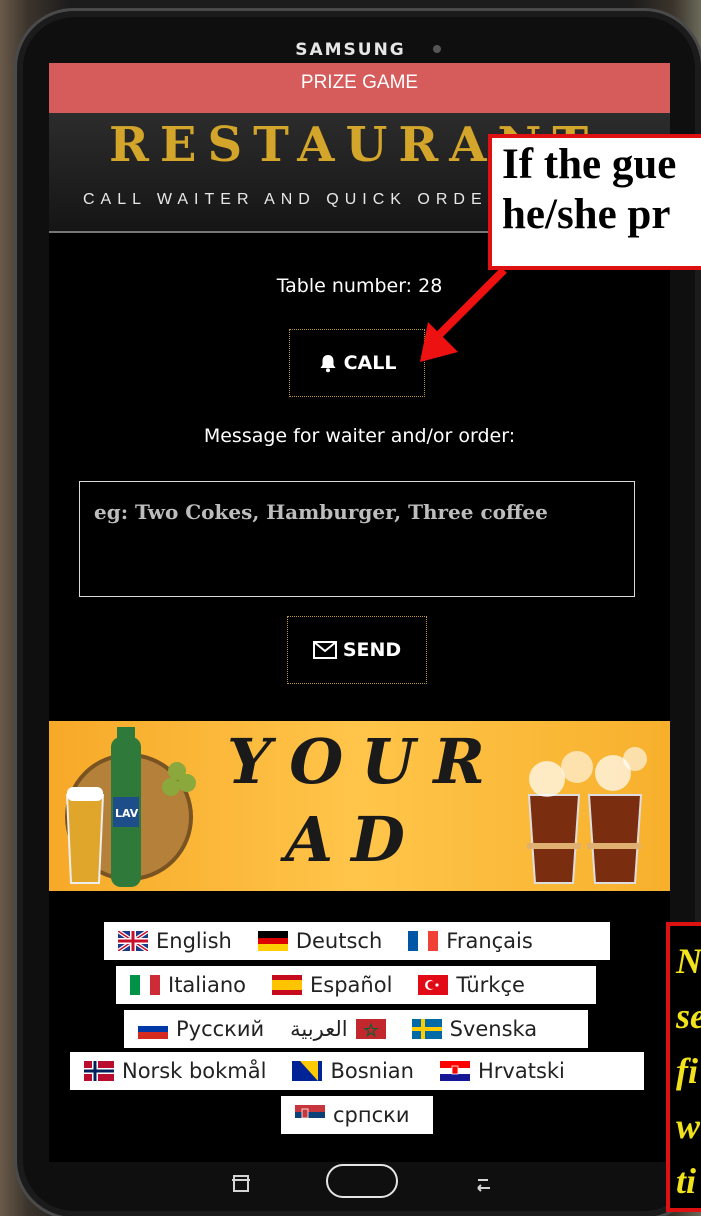  Describe the element at coordinates (365, 761) in the screenshot. I see `ad-line-1: YOUR` at that location.